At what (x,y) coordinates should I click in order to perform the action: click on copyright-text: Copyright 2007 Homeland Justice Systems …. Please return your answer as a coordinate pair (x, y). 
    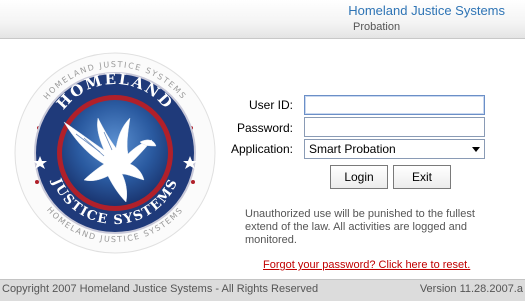
    Looking at the image, I should click on (160, 289).